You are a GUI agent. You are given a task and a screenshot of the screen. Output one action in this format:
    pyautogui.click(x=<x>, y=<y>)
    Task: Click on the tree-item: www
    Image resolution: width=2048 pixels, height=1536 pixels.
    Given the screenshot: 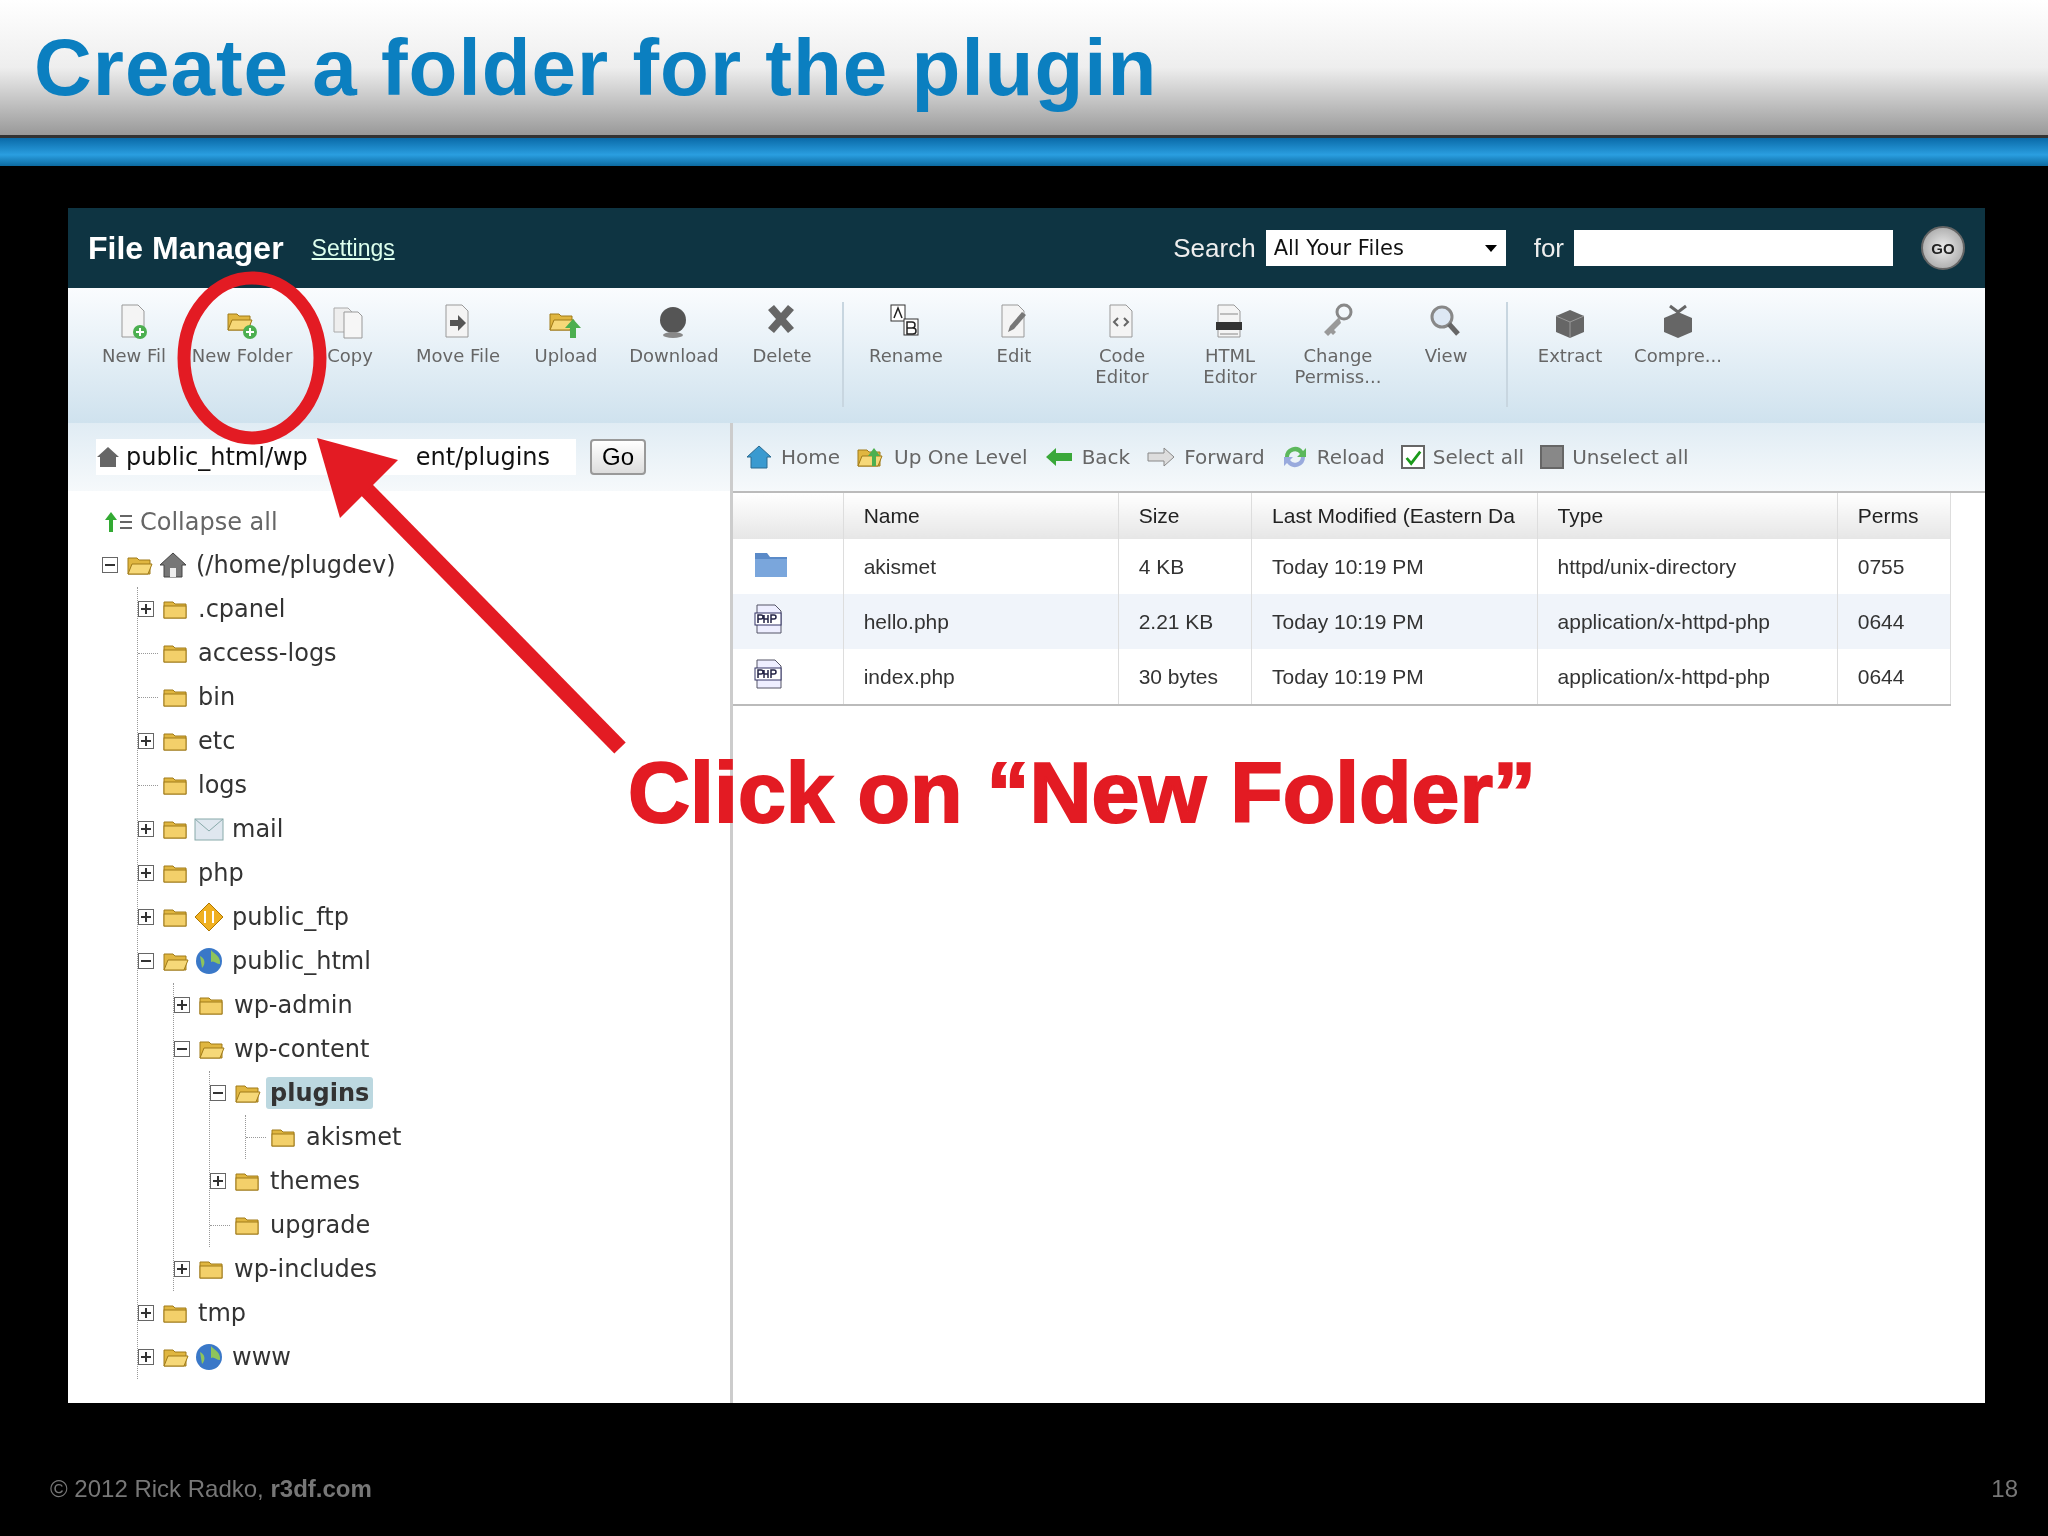 What is the action you would take?
    pyautogui.click(x=261, y=1357)
    